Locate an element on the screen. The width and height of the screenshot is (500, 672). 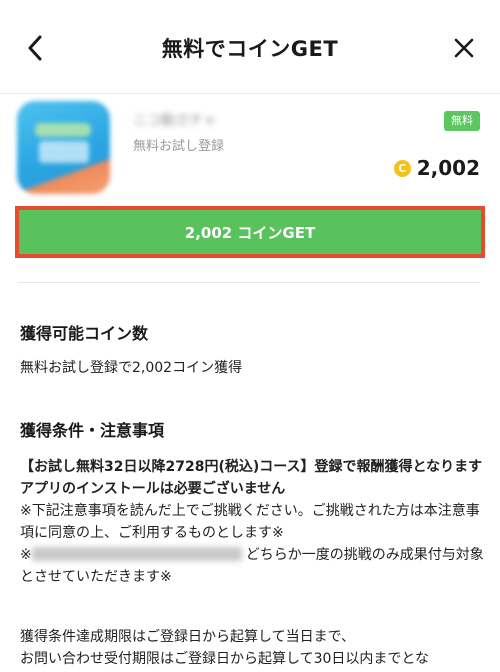
coin-amount: 2,002 is located at coordinates (448, 168).